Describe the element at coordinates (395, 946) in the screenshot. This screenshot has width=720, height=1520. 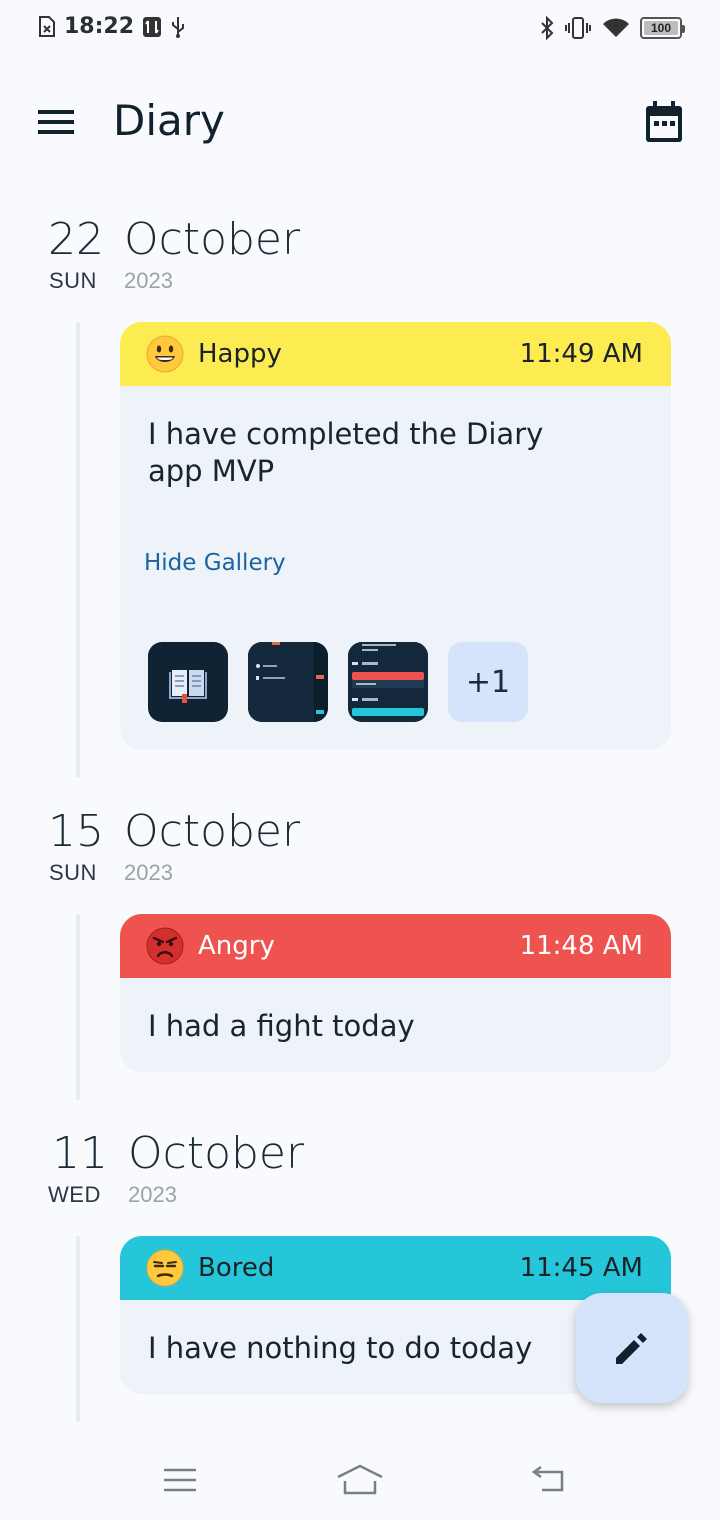
I see `entry-header: Angry 11:48 AM` at that location.